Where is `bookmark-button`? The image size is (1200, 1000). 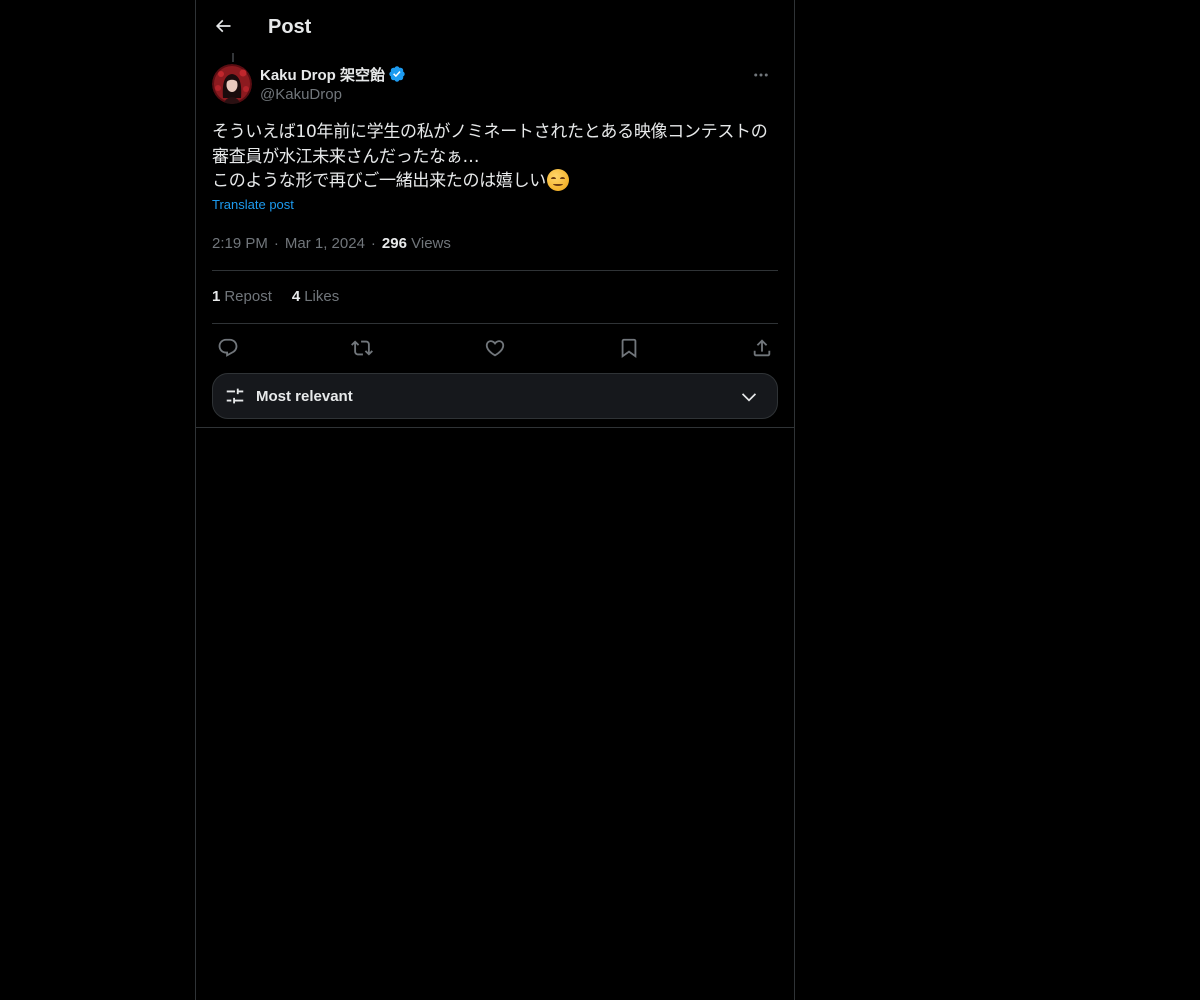
bookmark-button is located at coordinates (629, 348).